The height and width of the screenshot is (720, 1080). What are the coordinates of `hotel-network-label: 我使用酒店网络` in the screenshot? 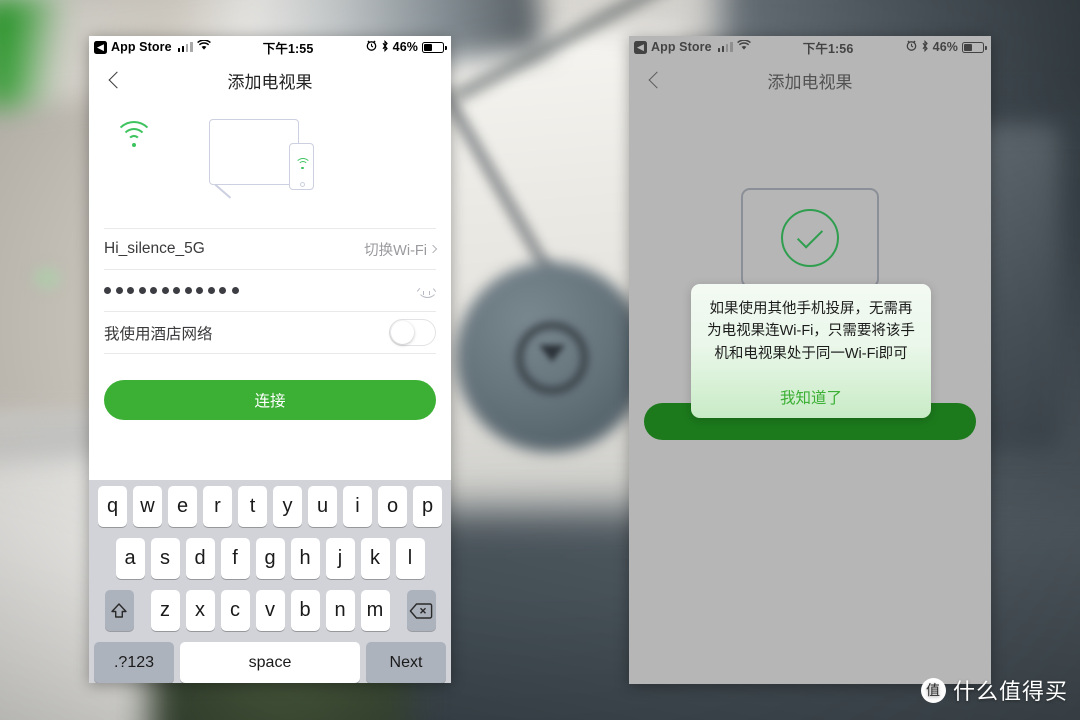 It's located at (158, 334).